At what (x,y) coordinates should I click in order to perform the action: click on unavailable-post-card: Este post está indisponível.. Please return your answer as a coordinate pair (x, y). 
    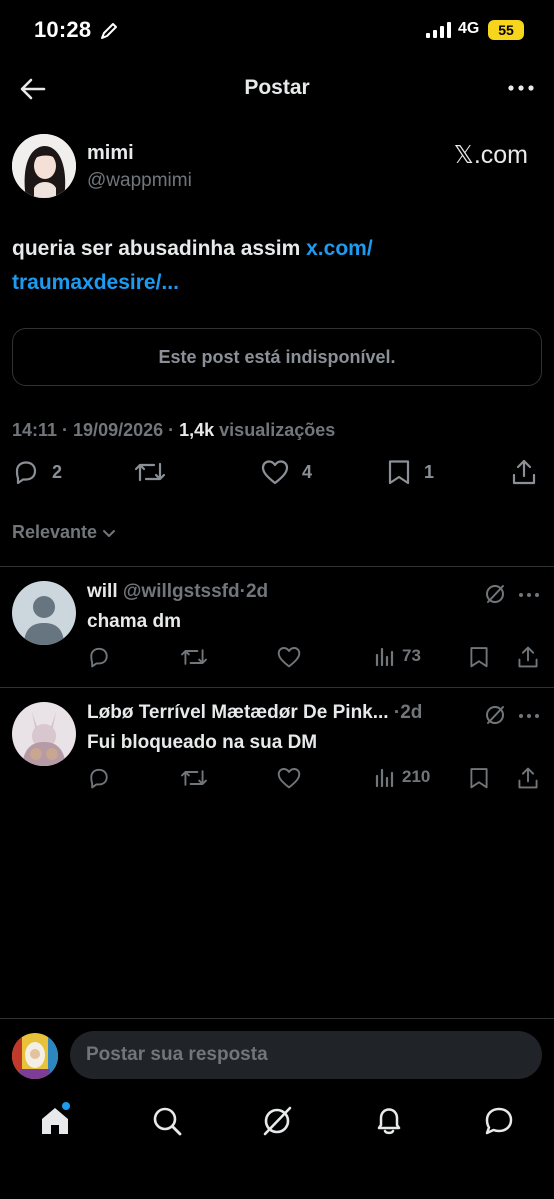
    Looking at the image, I should click on (277, 357).